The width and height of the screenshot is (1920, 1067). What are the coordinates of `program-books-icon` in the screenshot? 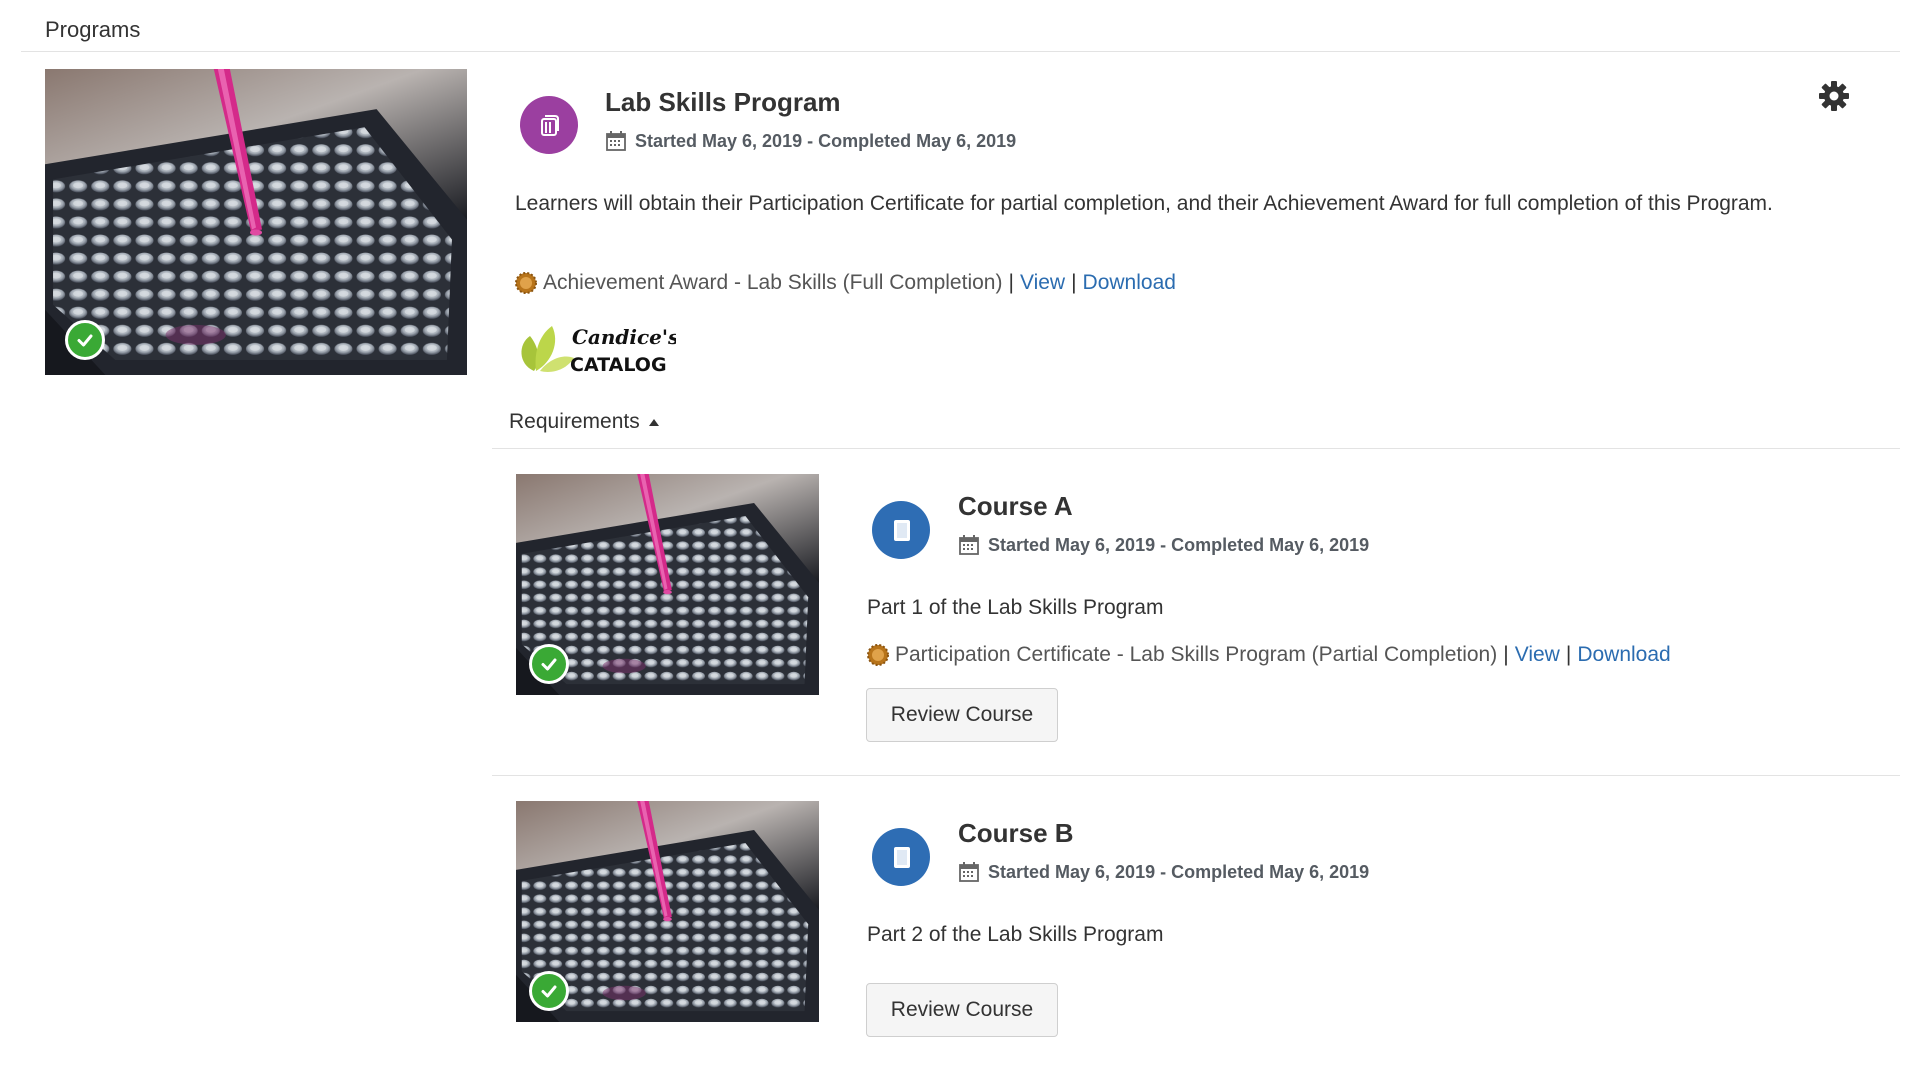 It's located at (549, 125).